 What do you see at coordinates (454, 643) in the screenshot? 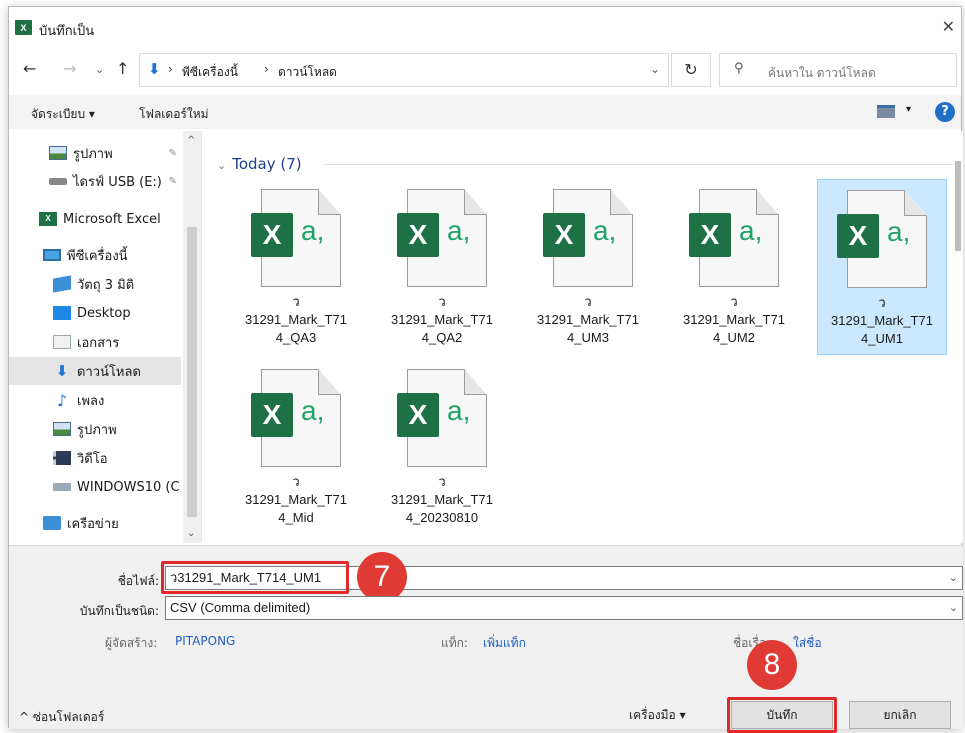
I see `tags-label: แท็ก:` at bounding box center [454, 643].